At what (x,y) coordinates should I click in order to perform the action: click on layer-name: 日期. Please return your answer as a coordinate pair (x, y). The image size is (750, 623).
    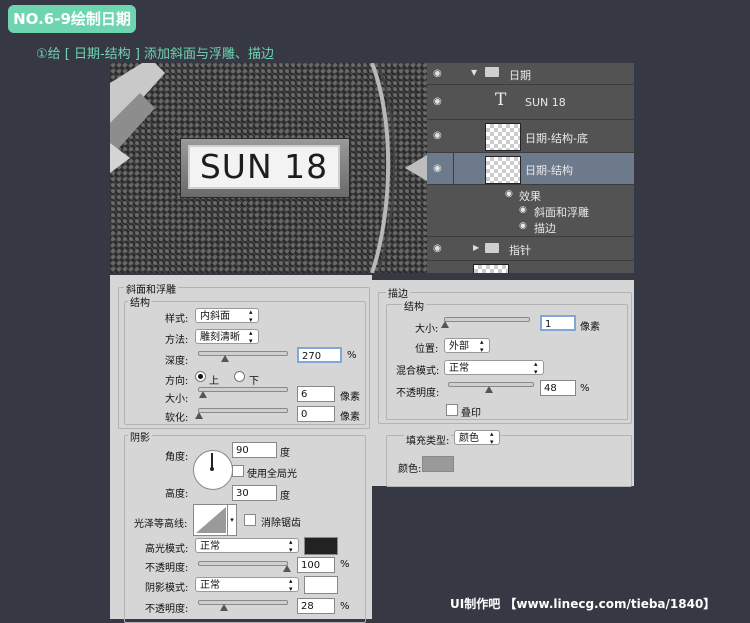
    Looking at the image, I should click on (520, 75).